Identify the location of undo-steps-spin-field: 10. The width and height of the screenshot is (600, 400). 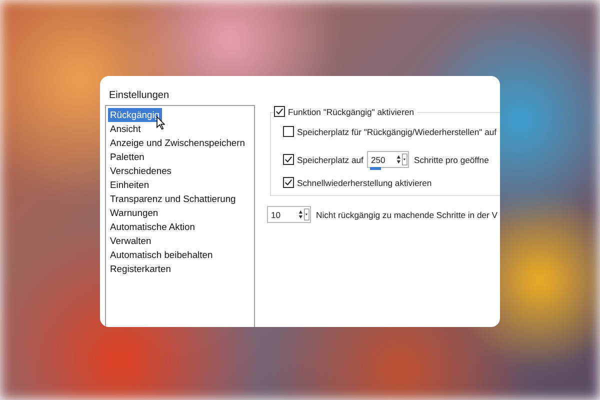
(289, 214).